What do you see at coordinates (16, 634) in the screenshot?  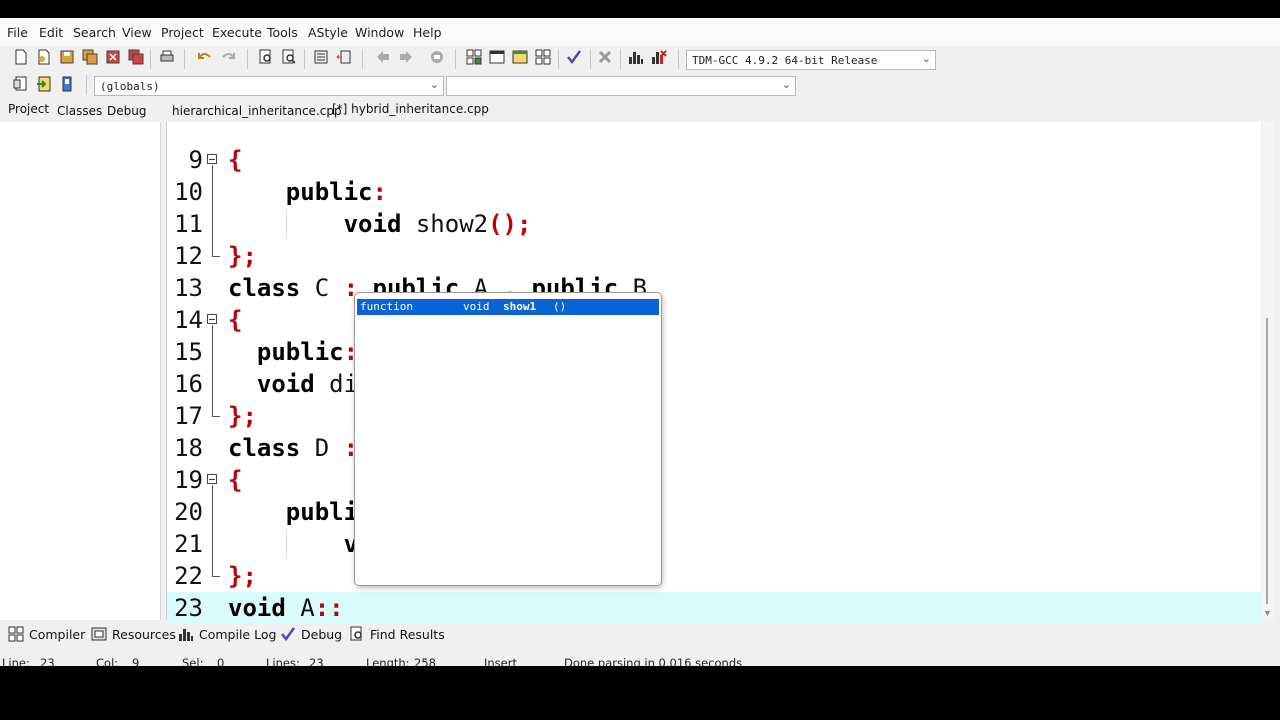 I see `grid-icon` at bounding box center [16, 634].